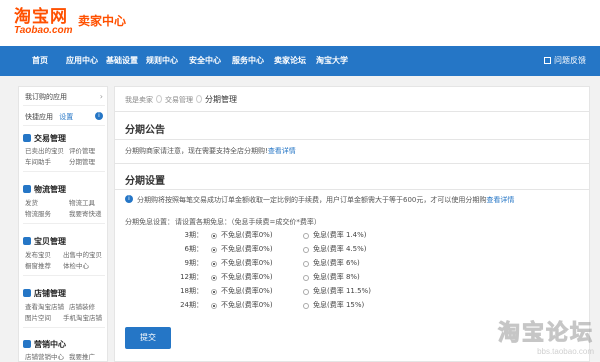 Image resolution: width=600 pixels, height=362 pixels. What do you see at coordinates (44, 138) in the screenshot?
I see `sidebar-group-trade: 交易管理` at bounding box center [44, 138].